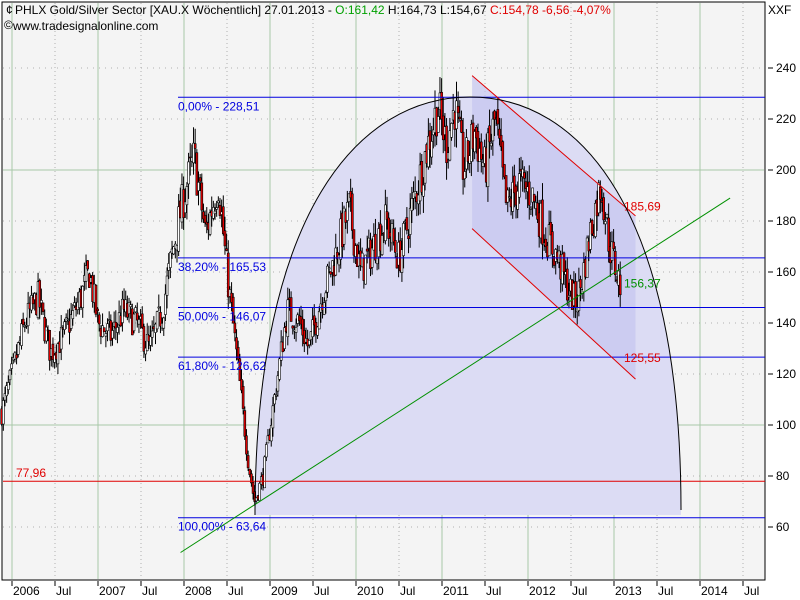 The image size is (800, 600). I want to click on y-tick-label: 140, so click(786, 323).